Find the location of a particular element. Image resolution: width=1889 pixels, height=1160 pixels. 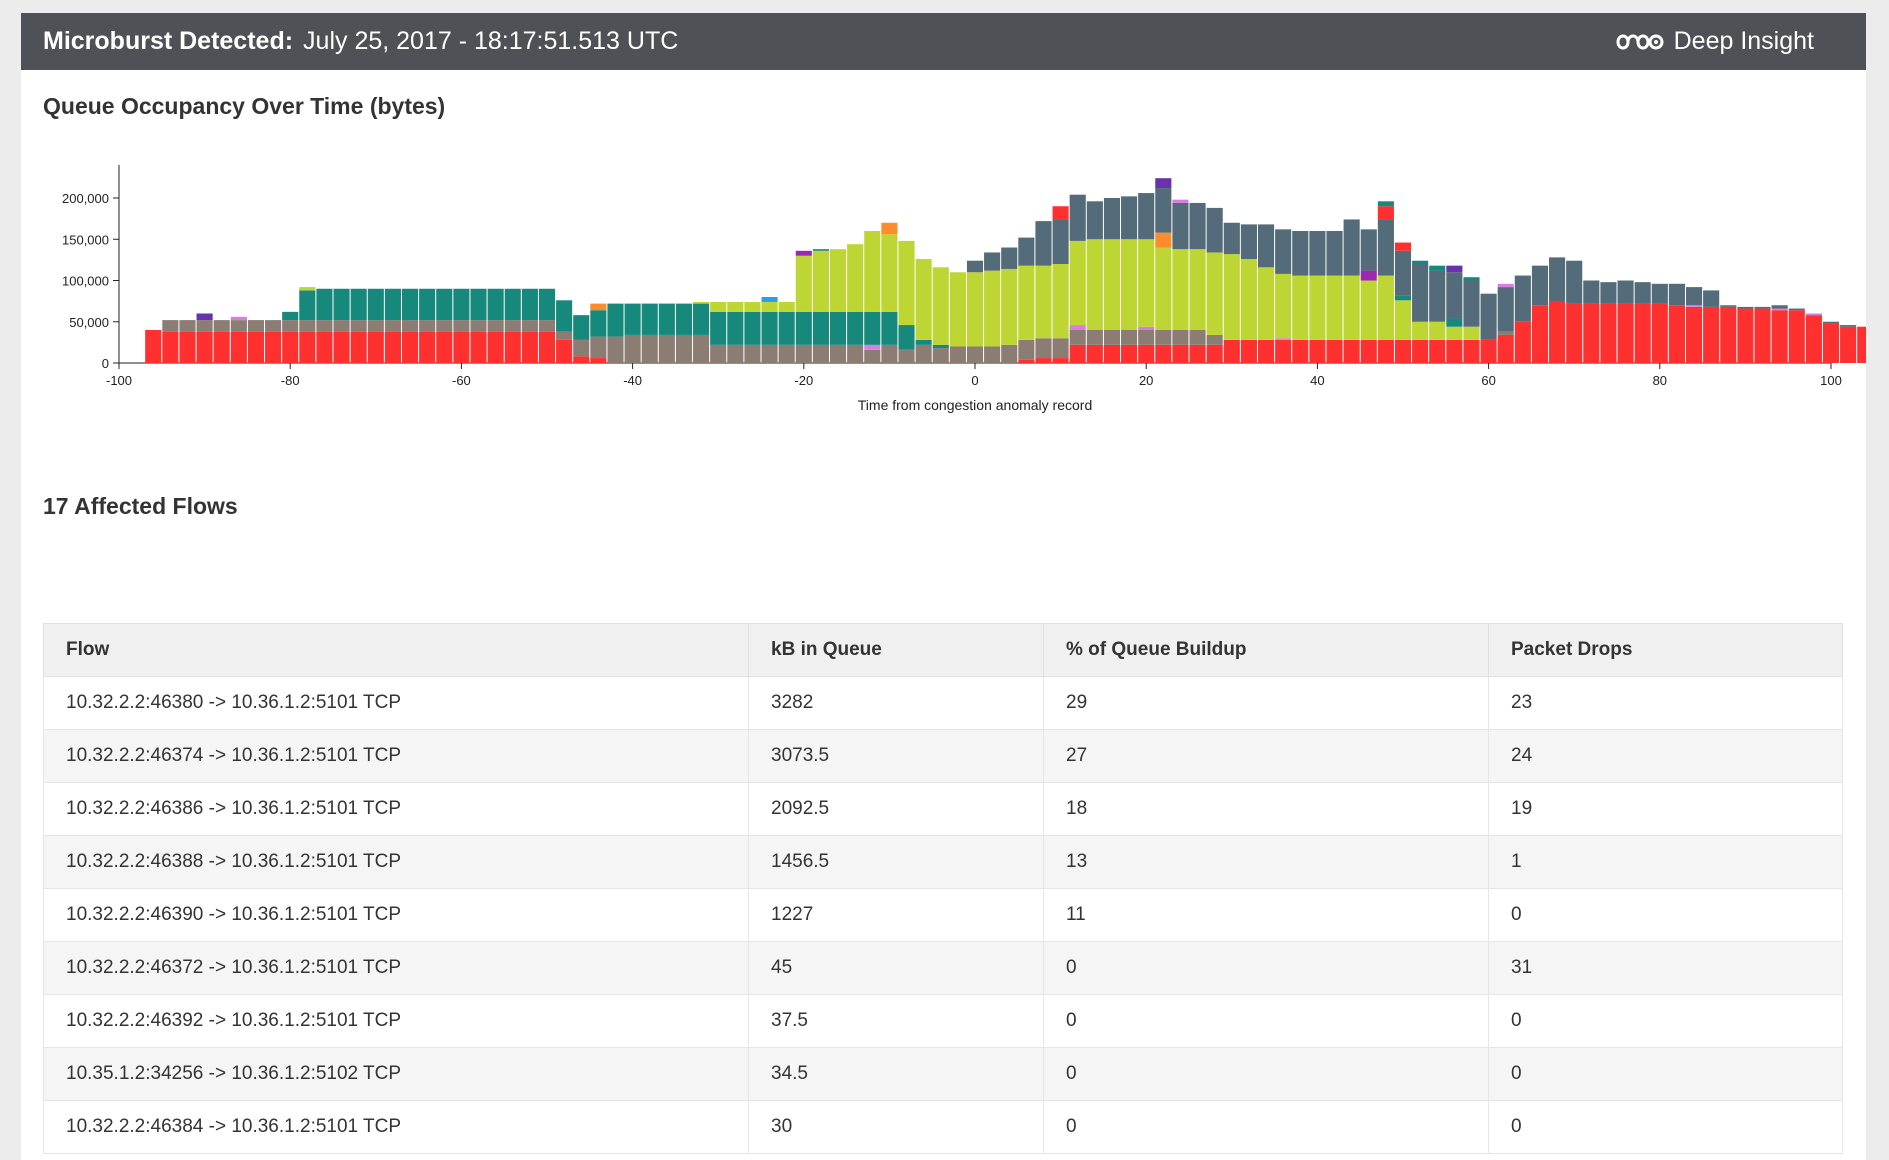

column-header-kb: kB in Queue is located at coordinates (896, 650).